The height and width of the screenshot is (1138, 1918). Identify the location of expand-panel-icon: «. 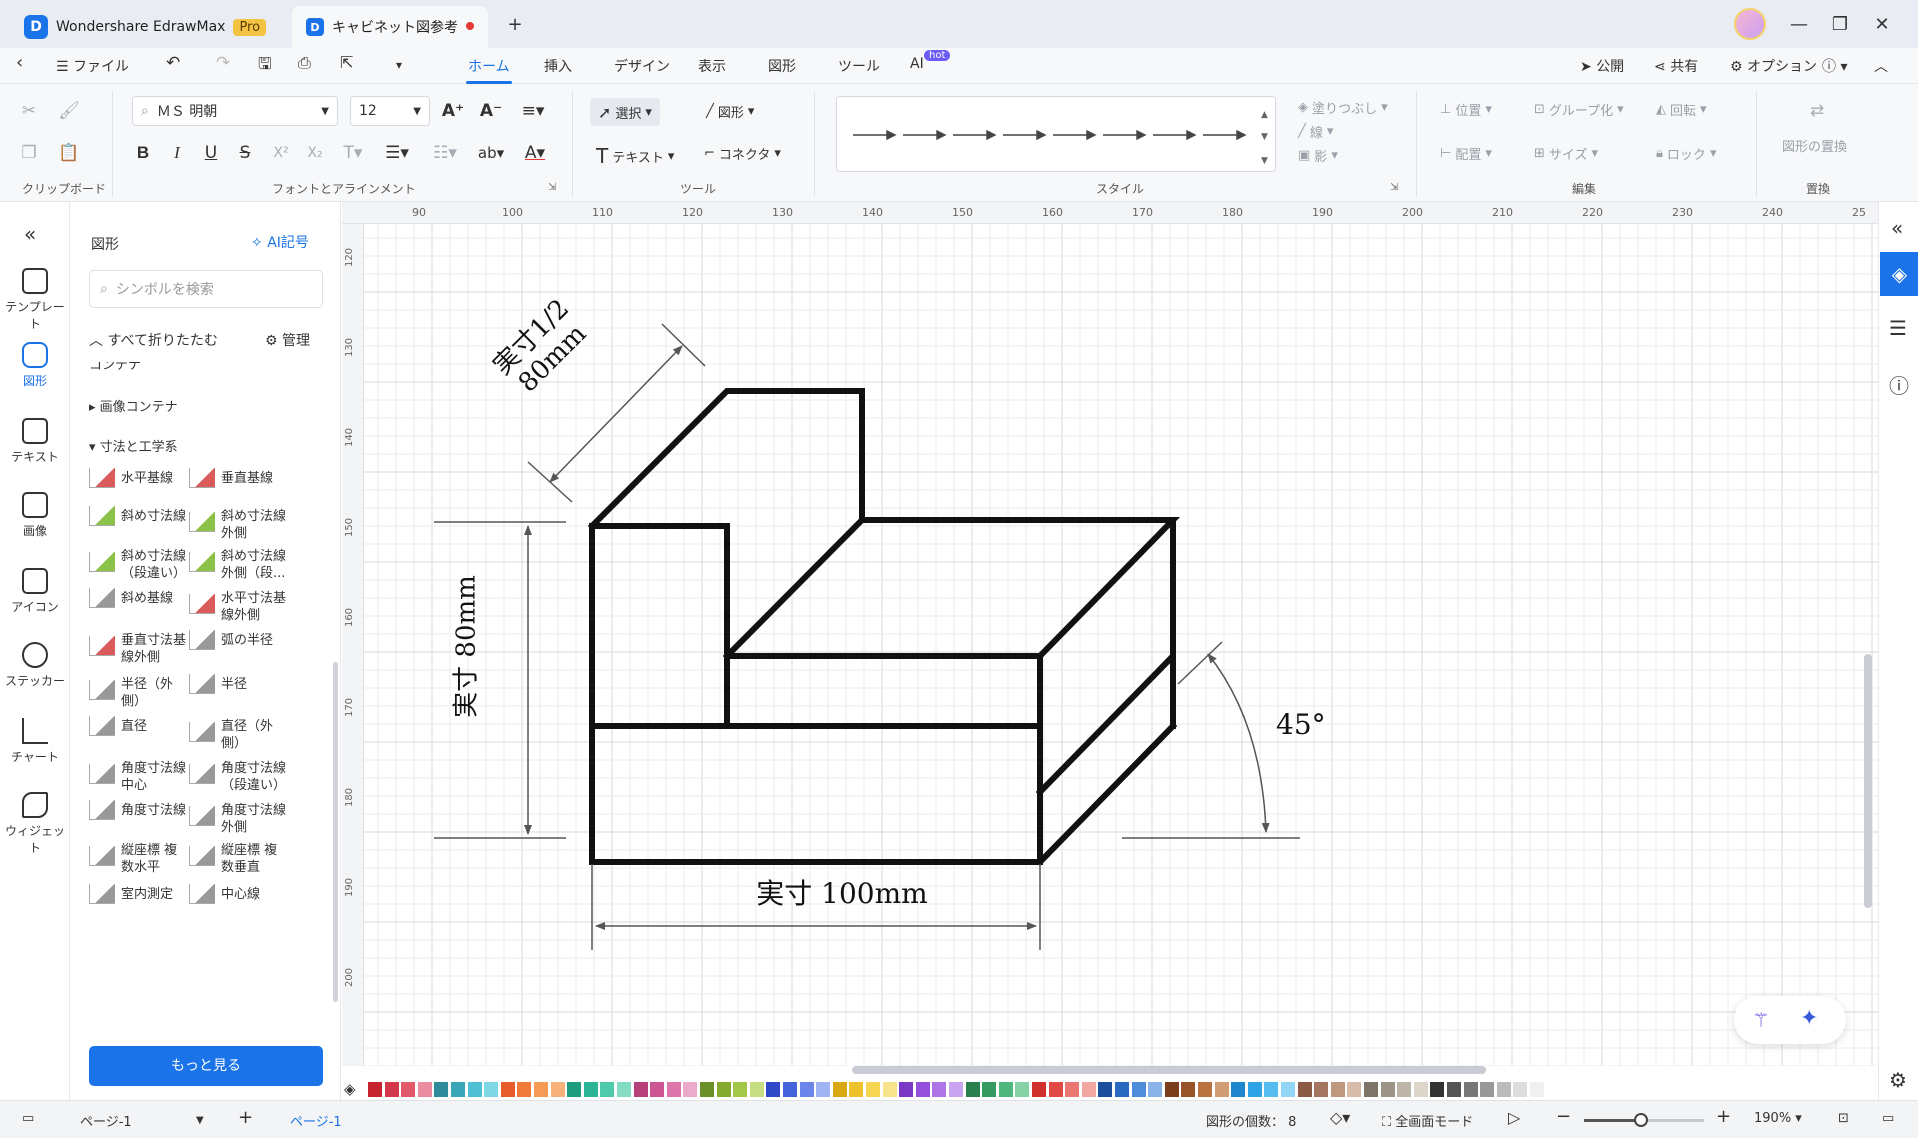
(1897, 228).